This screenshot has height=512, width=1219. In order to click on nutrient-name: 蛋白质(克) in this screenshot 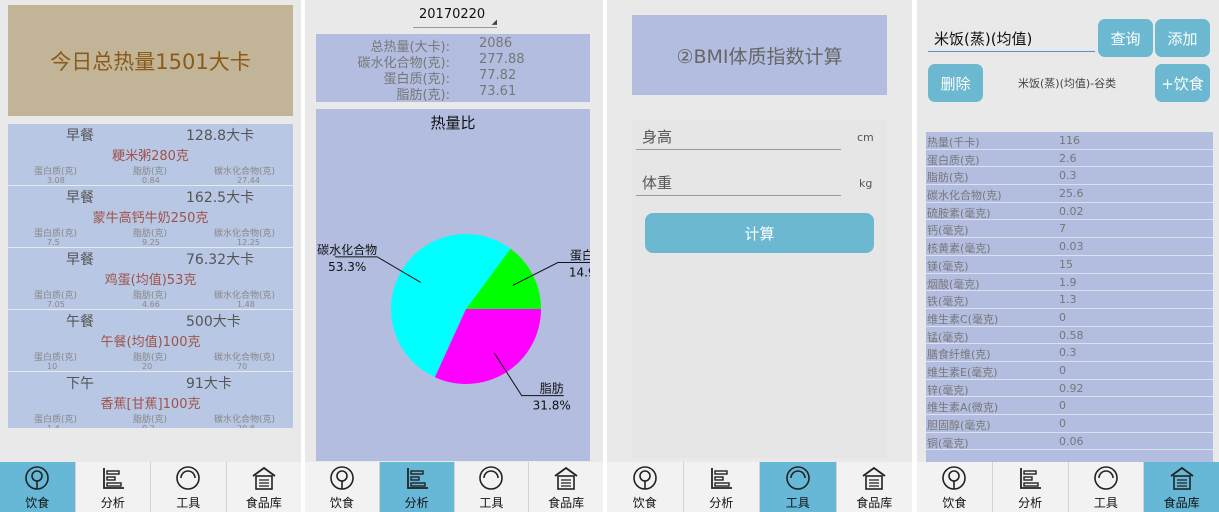, I will do `click(953, 160)`.